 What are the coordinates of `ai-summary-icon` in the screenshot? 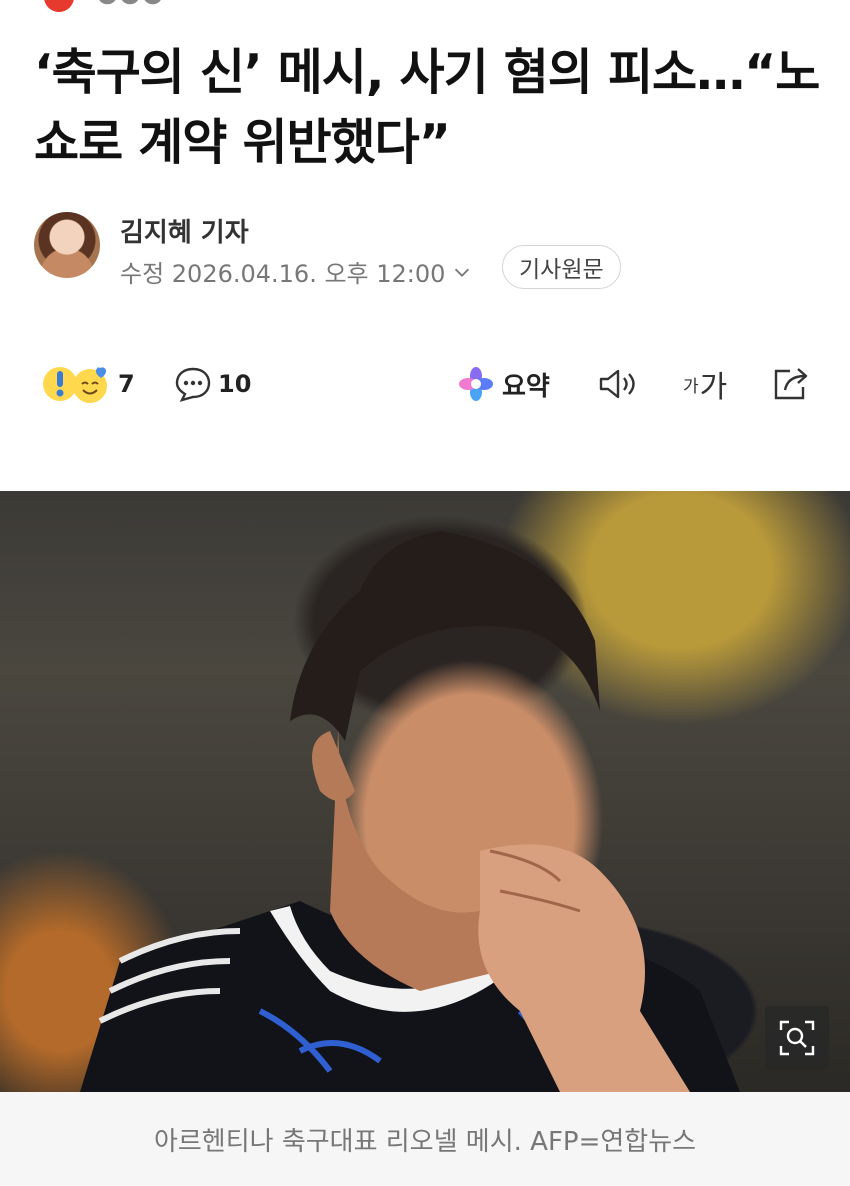 It's located at (476, 384).